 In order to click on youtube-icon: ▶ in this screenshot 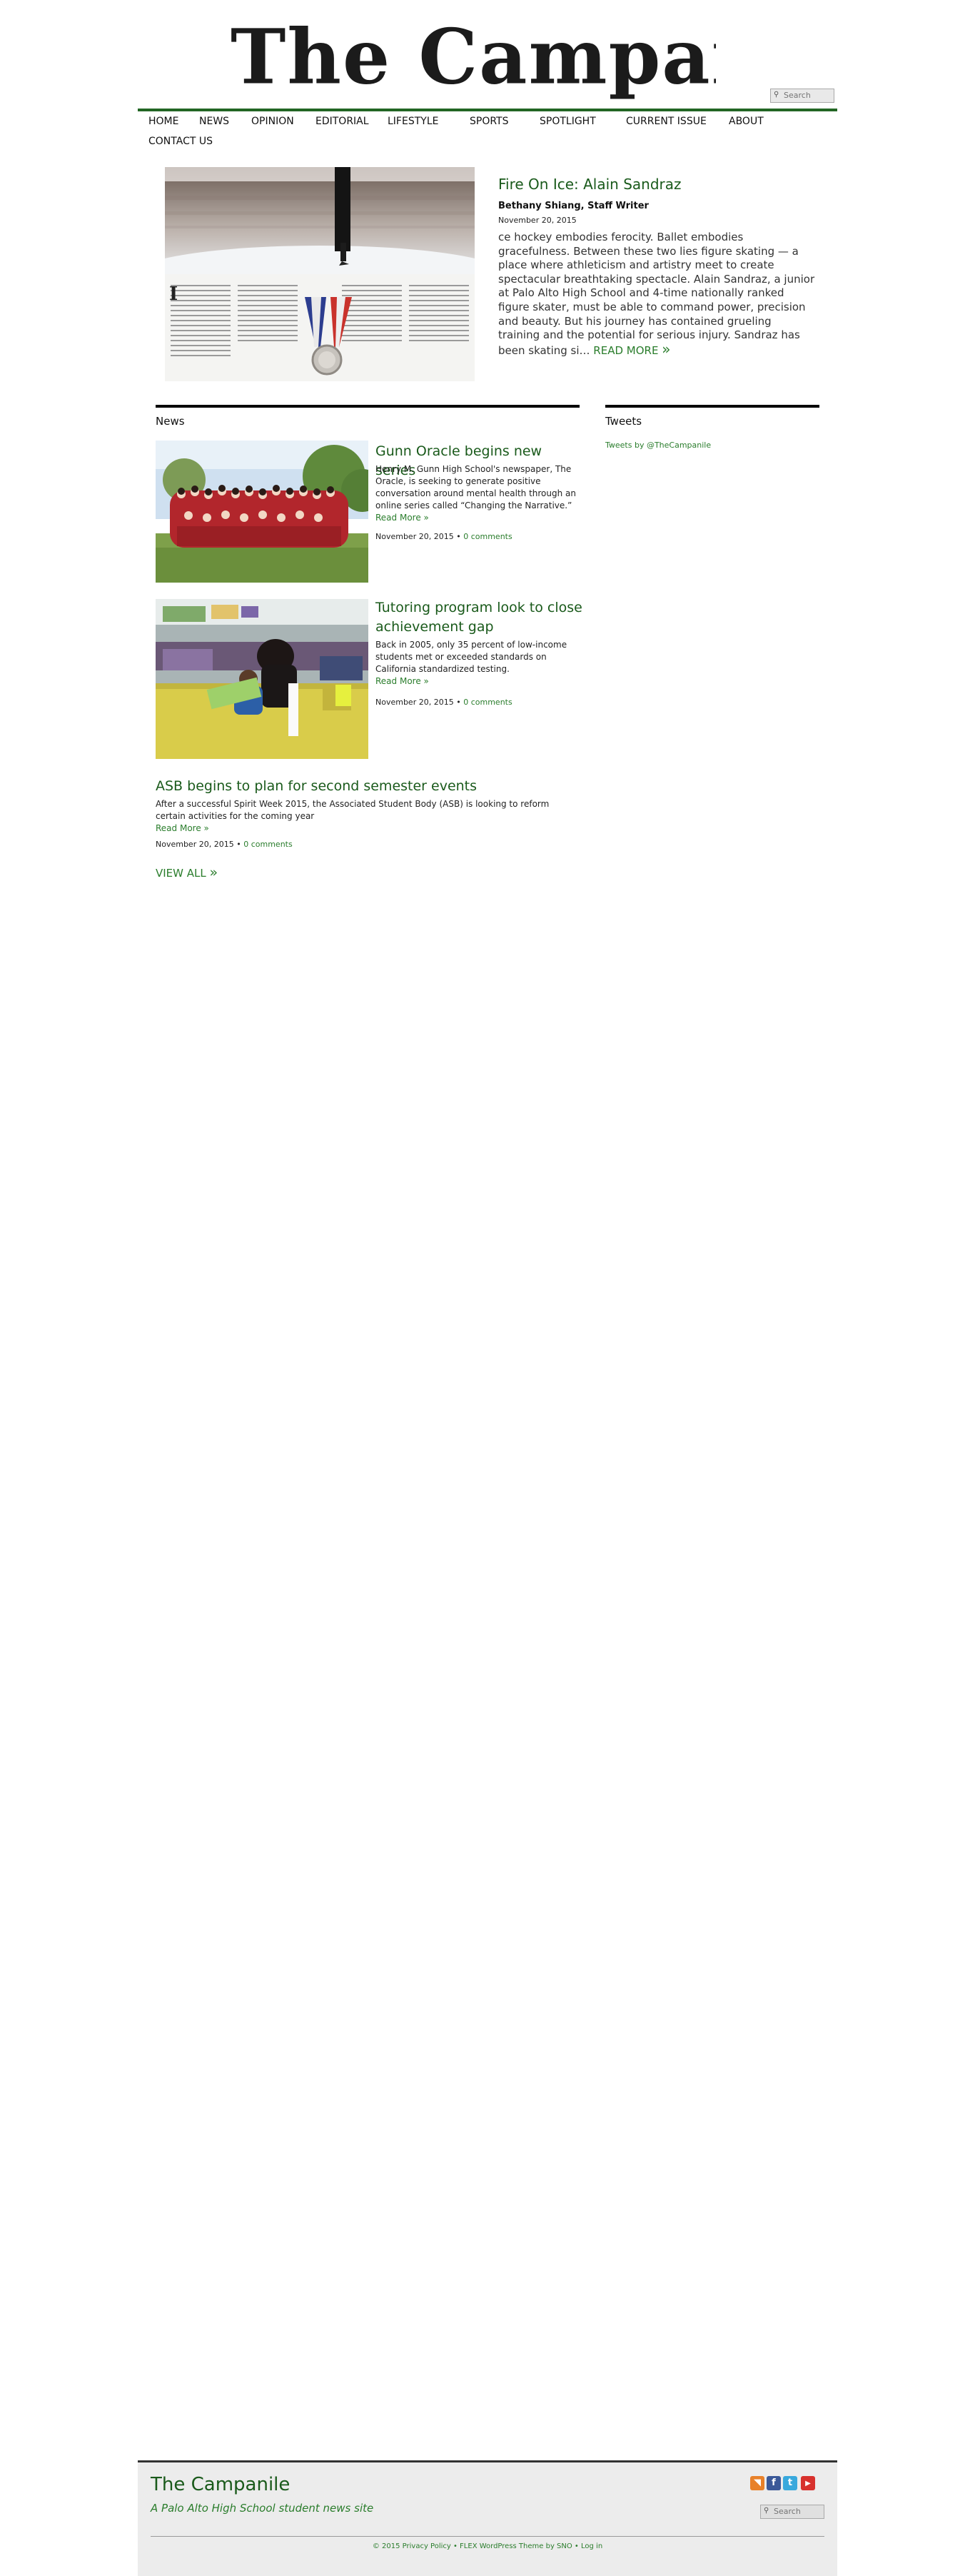, I will do `click(808, 2483)`.